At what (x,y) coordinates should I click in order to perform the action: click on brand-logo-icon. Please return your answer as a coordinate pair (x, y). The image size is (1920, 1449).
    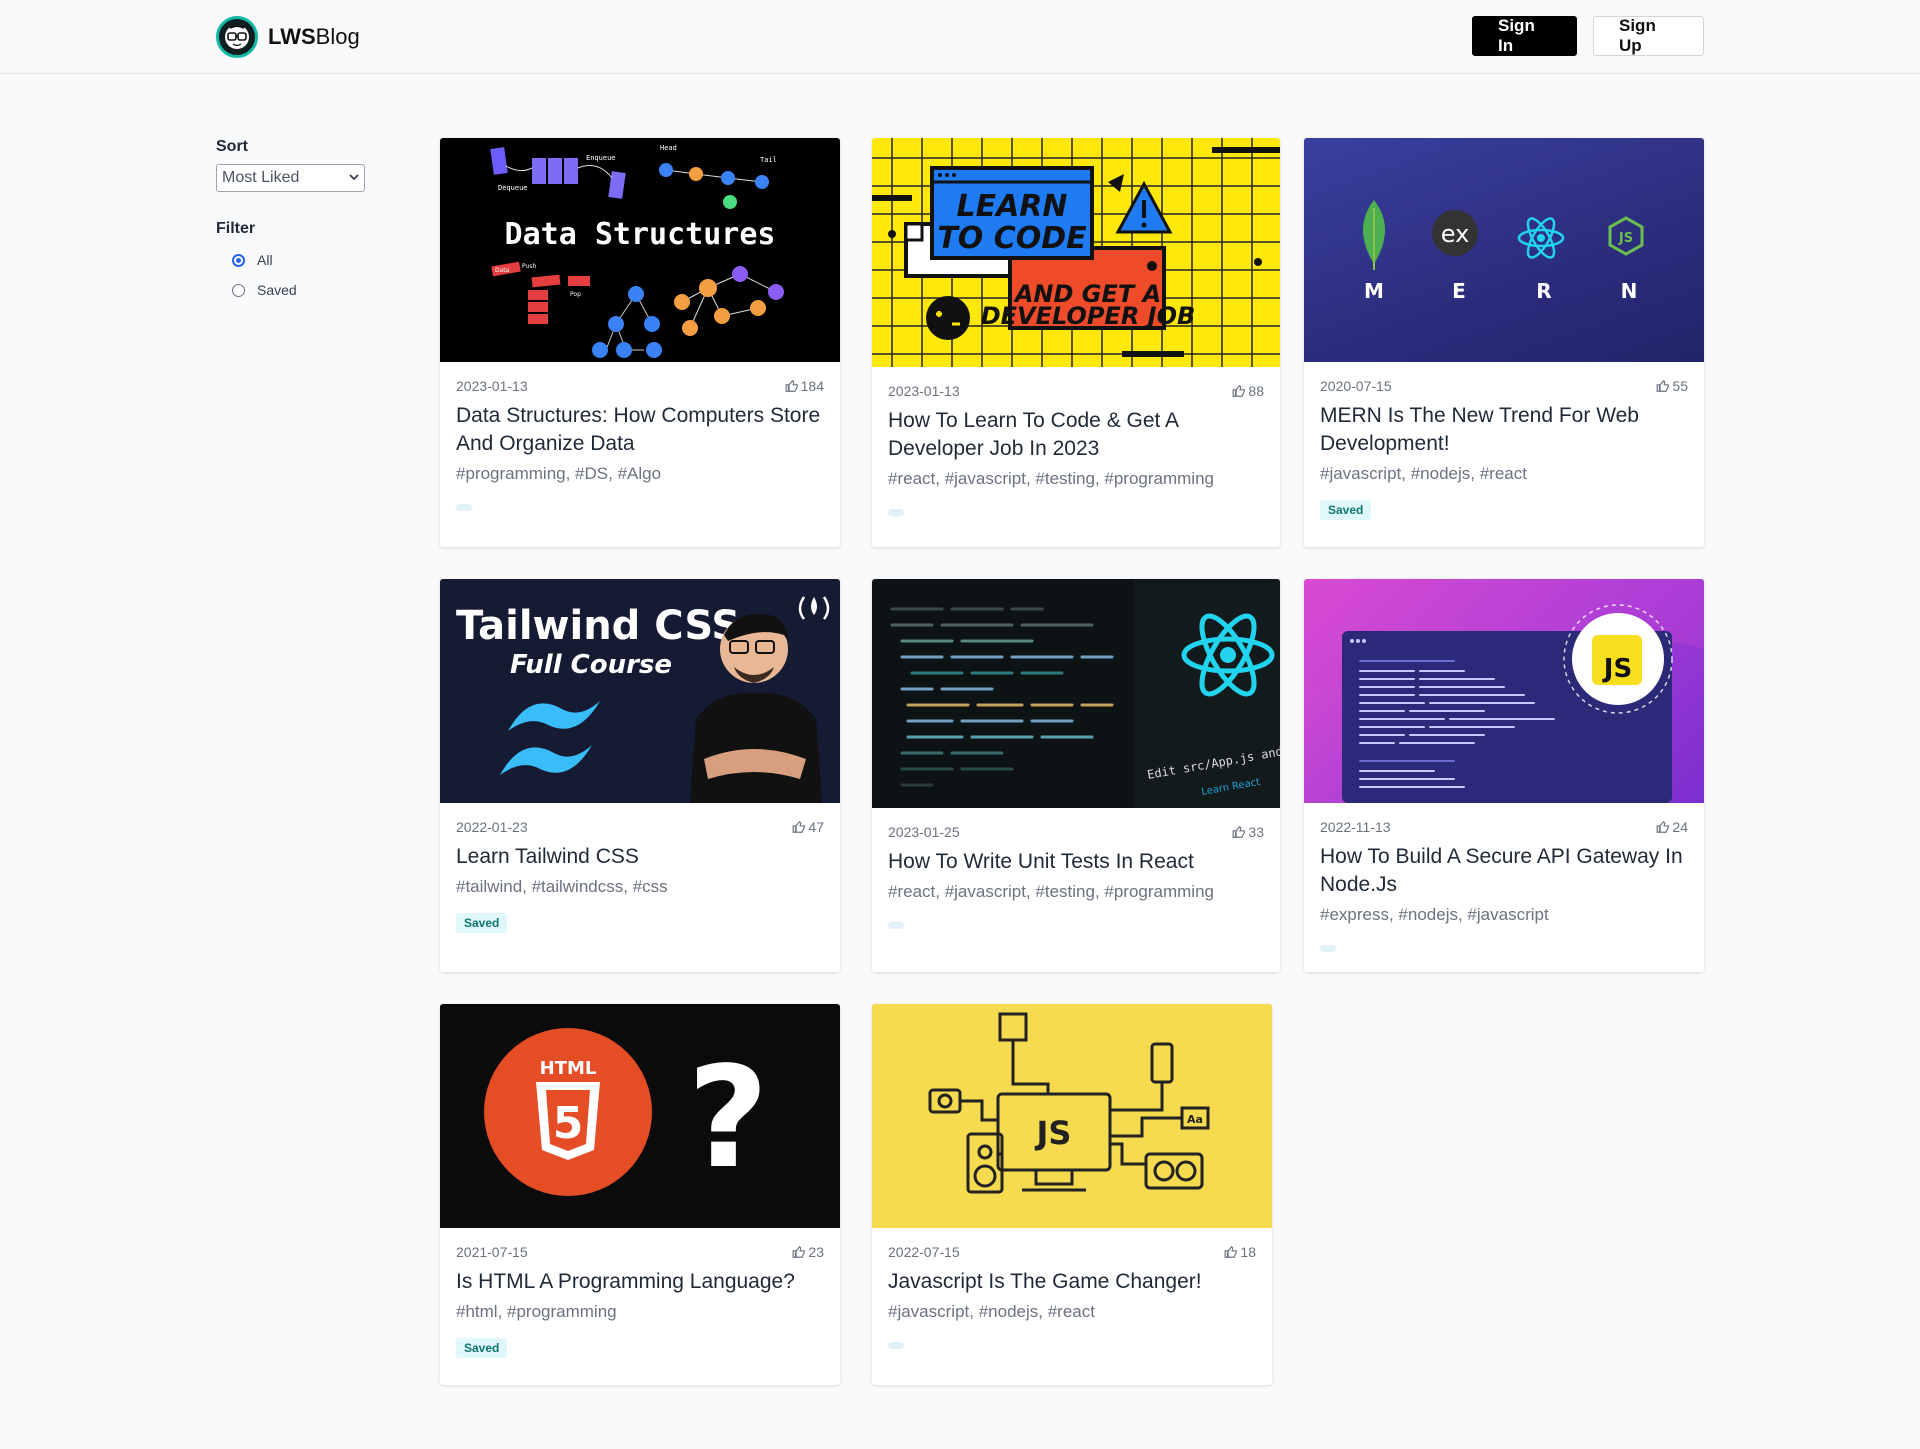
    Looking at the image, I should click on (237, 37).